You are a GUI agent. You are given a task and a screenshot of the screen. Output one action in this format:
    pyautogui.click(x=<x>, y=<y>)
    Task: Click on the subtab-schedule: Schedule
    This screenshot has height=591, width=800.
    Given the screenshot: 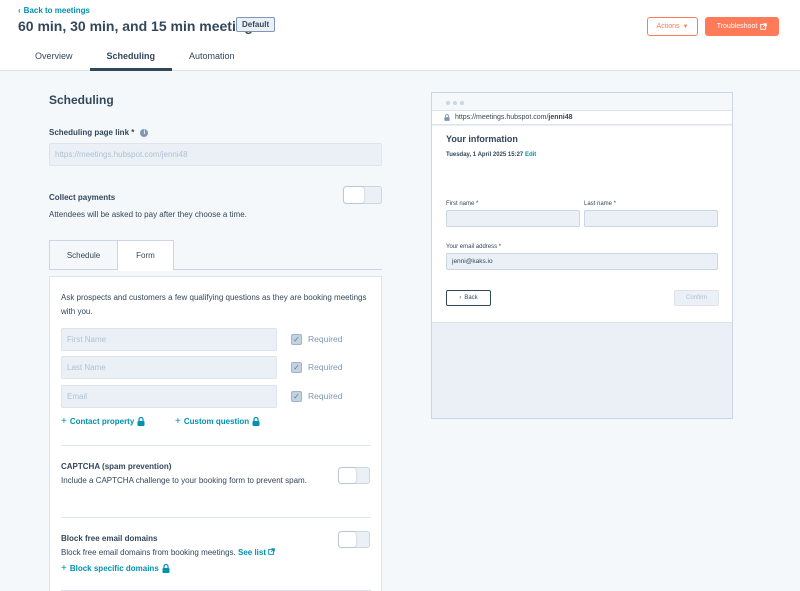 What is the action you would take?
    pyautogui.click(x=83, y=255)
    